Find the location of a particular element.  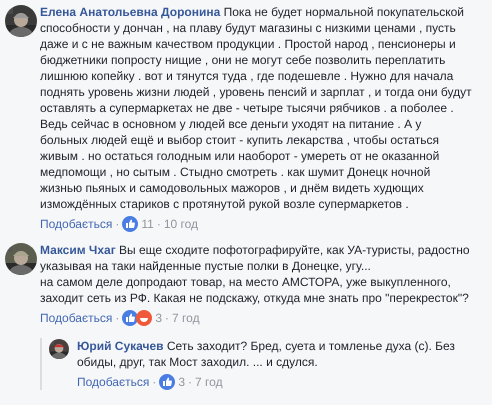

author-link: Юрий Сукачев is located at coordinates (120, 346).